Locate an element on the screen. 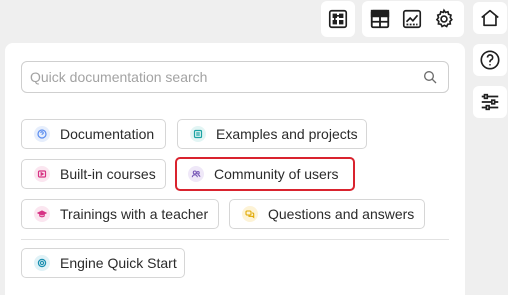 This screenshot has height=295, width=508. scheme-icon is located at coordinates (338, 19).